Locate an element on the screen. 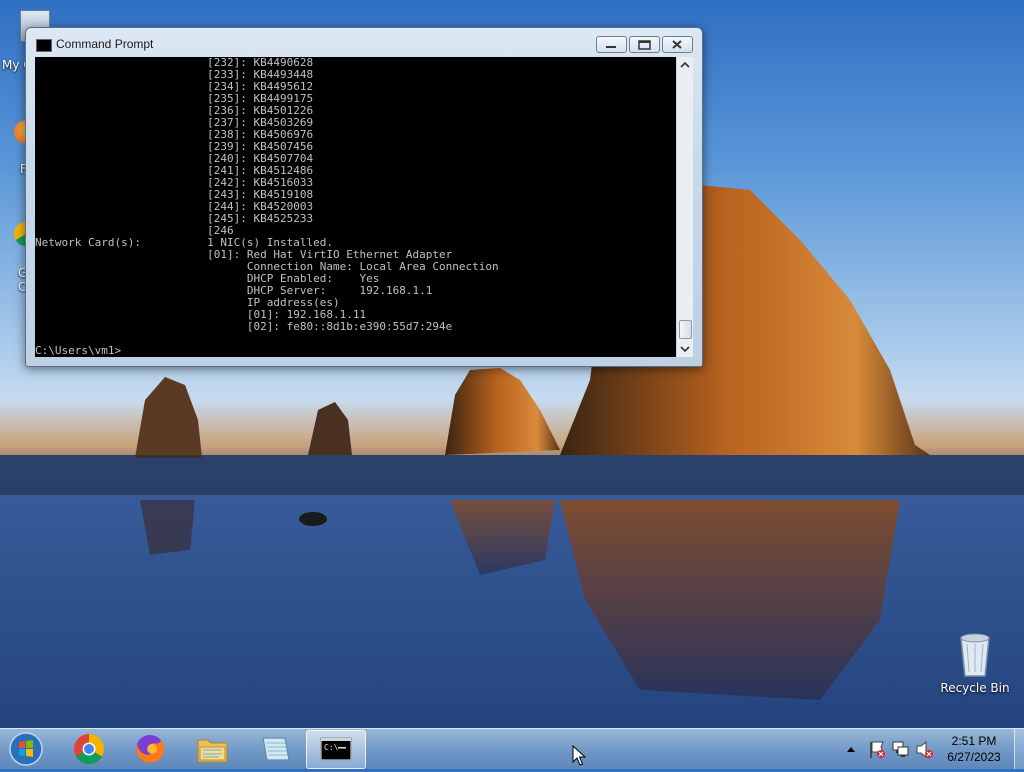 Image resolution: width=1024 pixels, height=772 pixels. close-button is located at coordinates (677, 44).